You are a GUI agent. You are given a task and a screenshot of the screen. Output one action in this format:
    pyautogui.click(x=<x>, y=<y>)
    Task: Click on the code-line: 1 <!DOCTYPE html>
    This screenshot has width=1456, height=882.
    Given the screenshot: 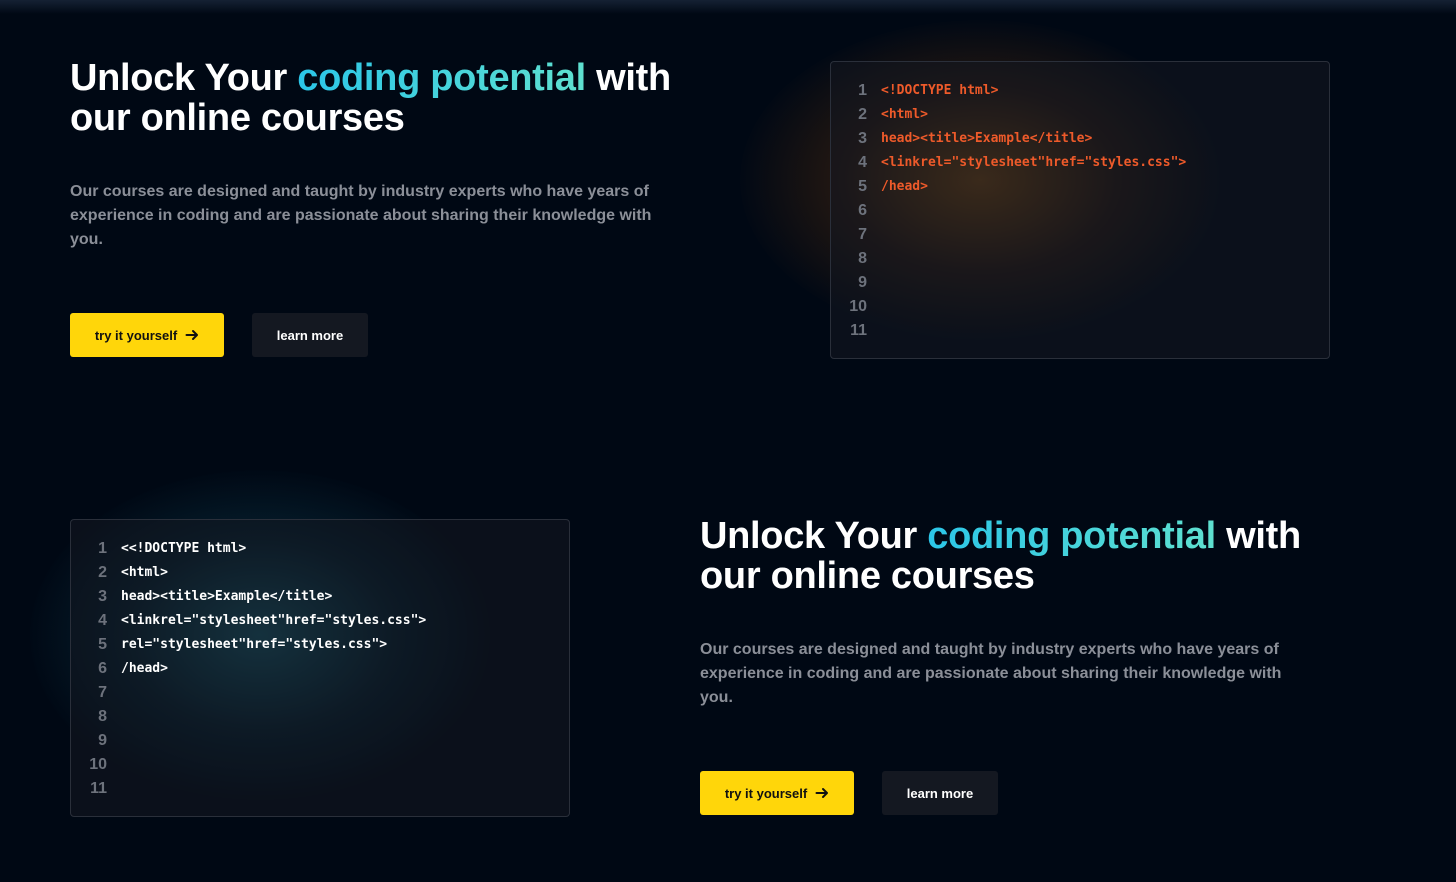 What is the action you would take?
    pyautogui.click(x=1080, y=91)
    